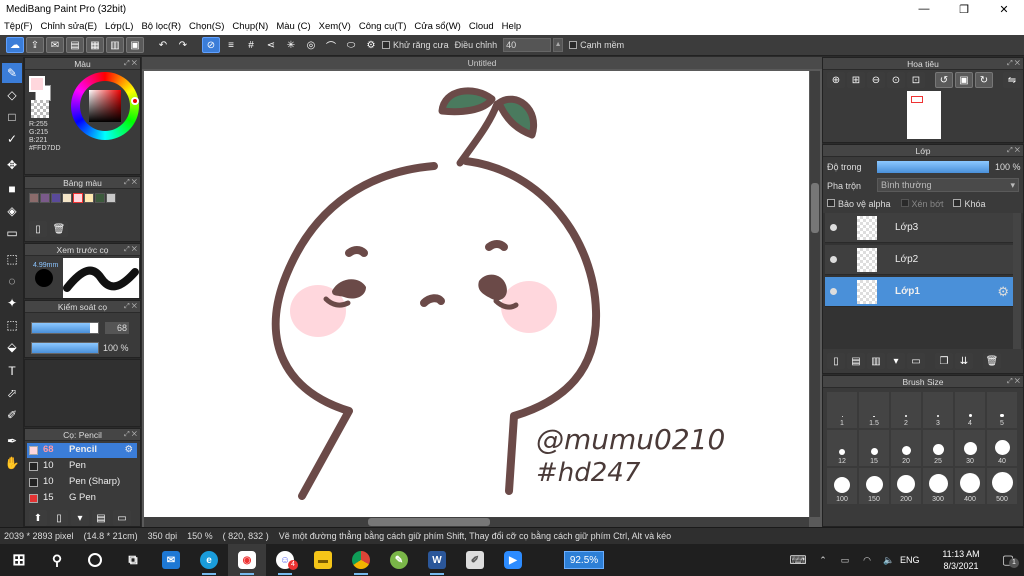 This screenshot has height=576, width=1024. Describe the element at coordinates (558, 45) in the screenshot. I see `adjust-spinner: ▲` at that location.